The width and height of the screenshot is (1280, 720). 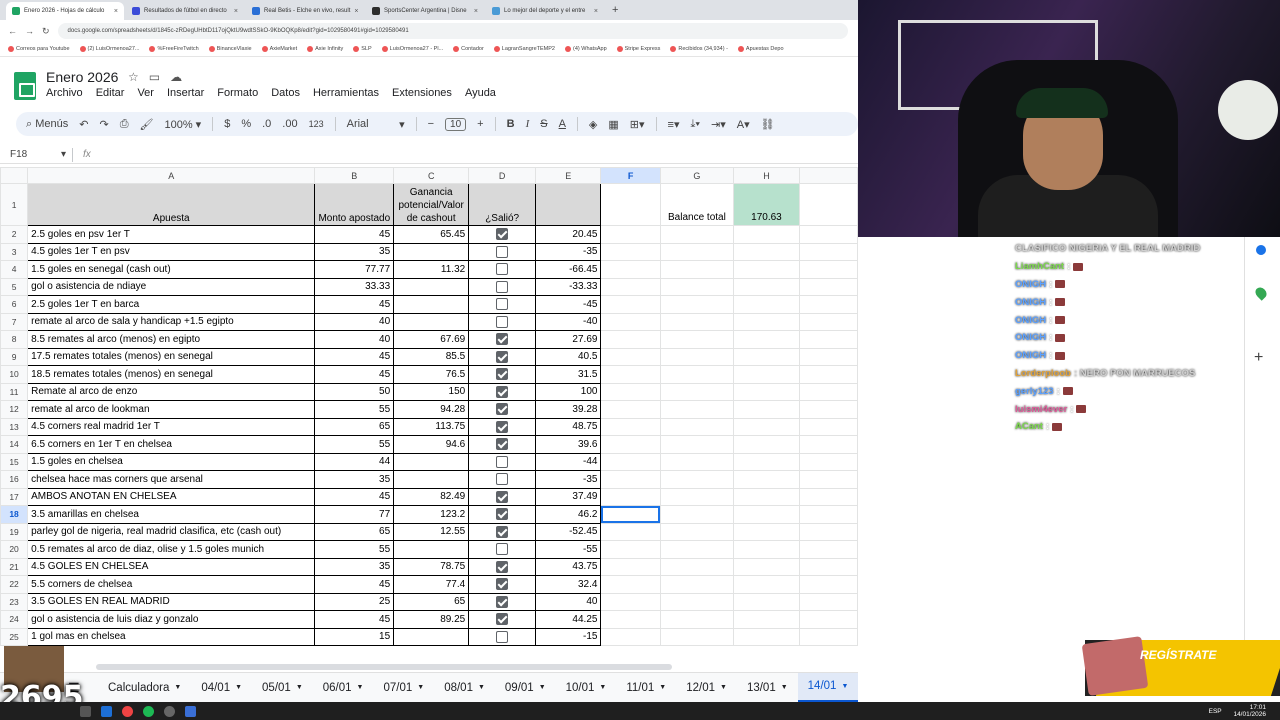 What do you see at coordinates (147, 124) in the screenshot?
I see `paint-format-icon: 🖌` at bounding box center [147, 124].